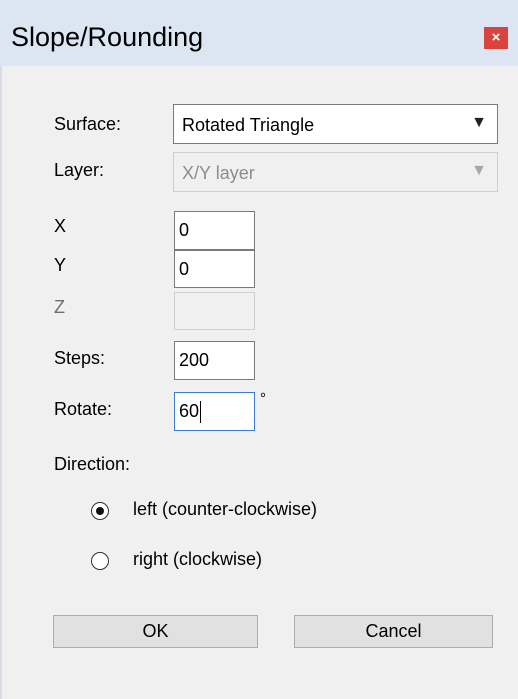 This screenshot has width=518, height=699. What do you see at coordinates (496, 38) in the screenshot?
I see `close-icon: ×` at bounding box center [496, 38].